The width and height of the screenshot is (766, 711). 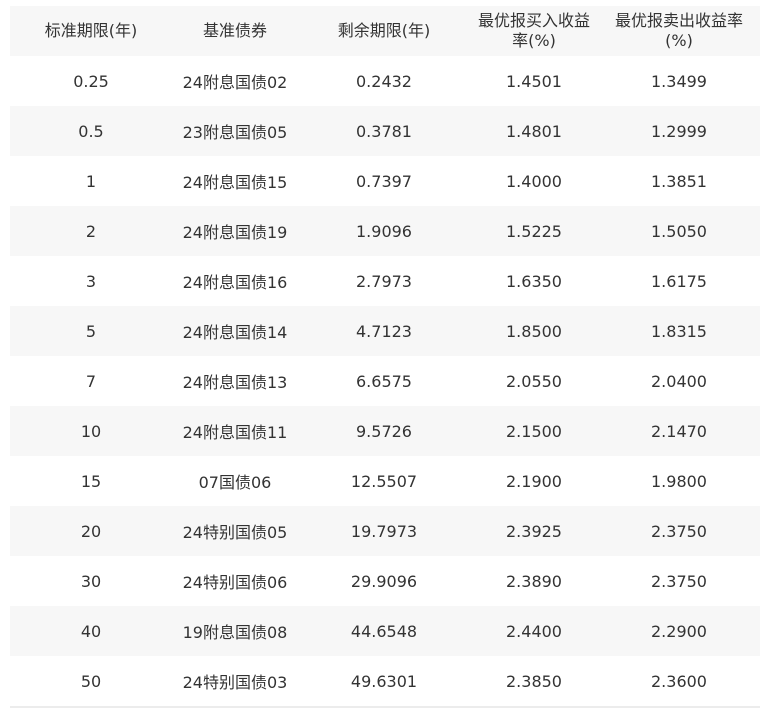 What do you see at coordinates (534, 131) in the screenshot?
I see `cell-best-bid-yield: 1.4801` at bounding box center [534, 131].